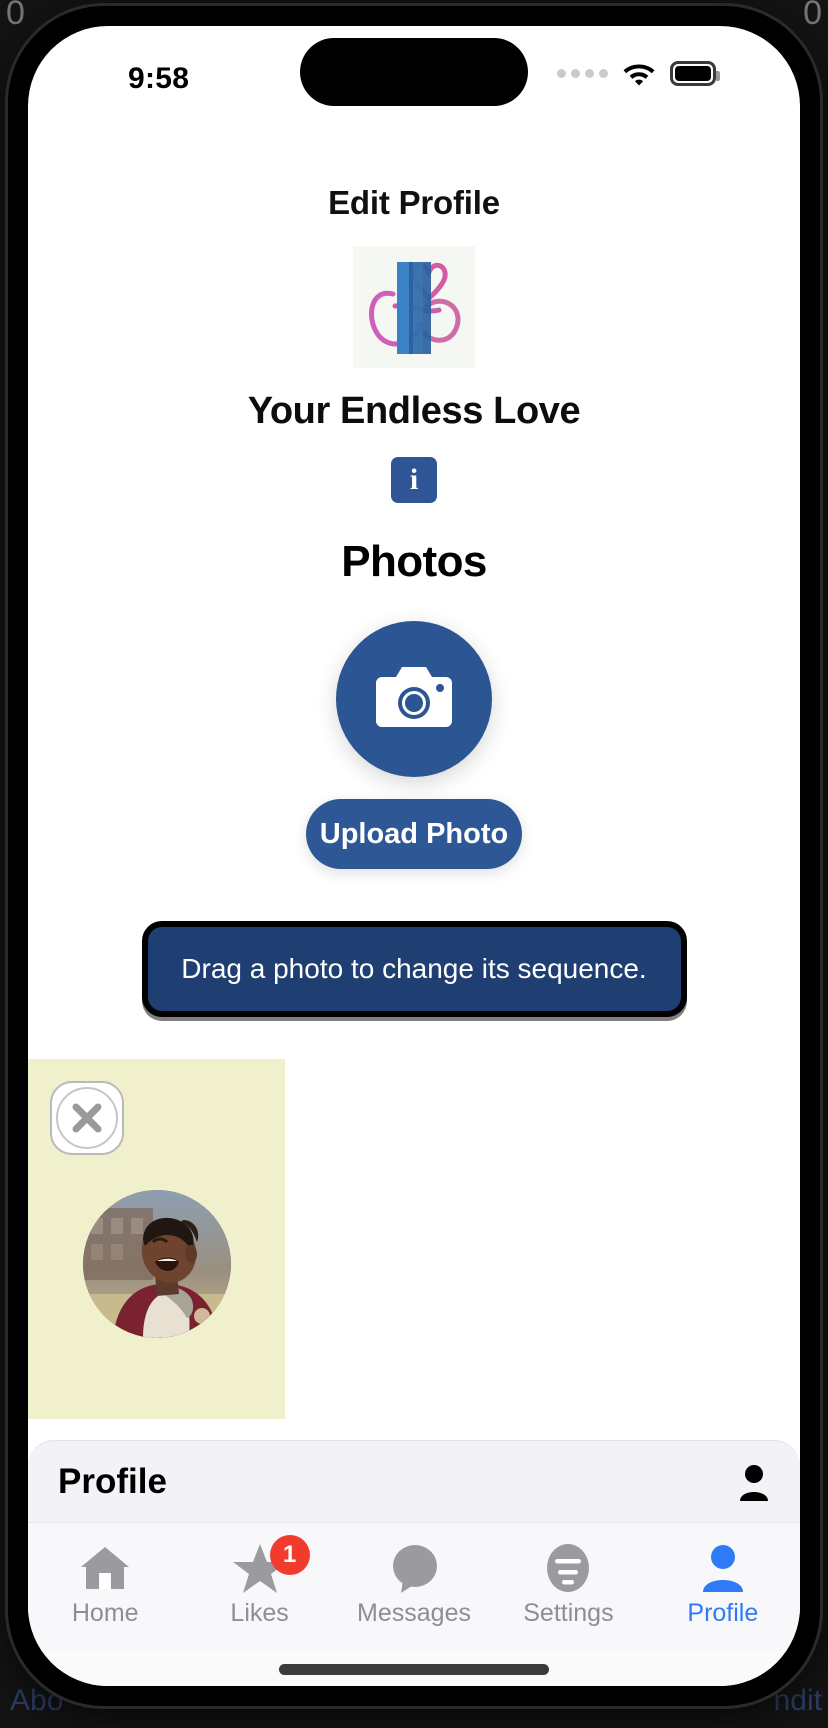 This screenshot has width=828, height=1728. What do you see at coordinates (568, 1568) in the screenshot?
I see `sliders-icon` at bounding box center [568, 1568].